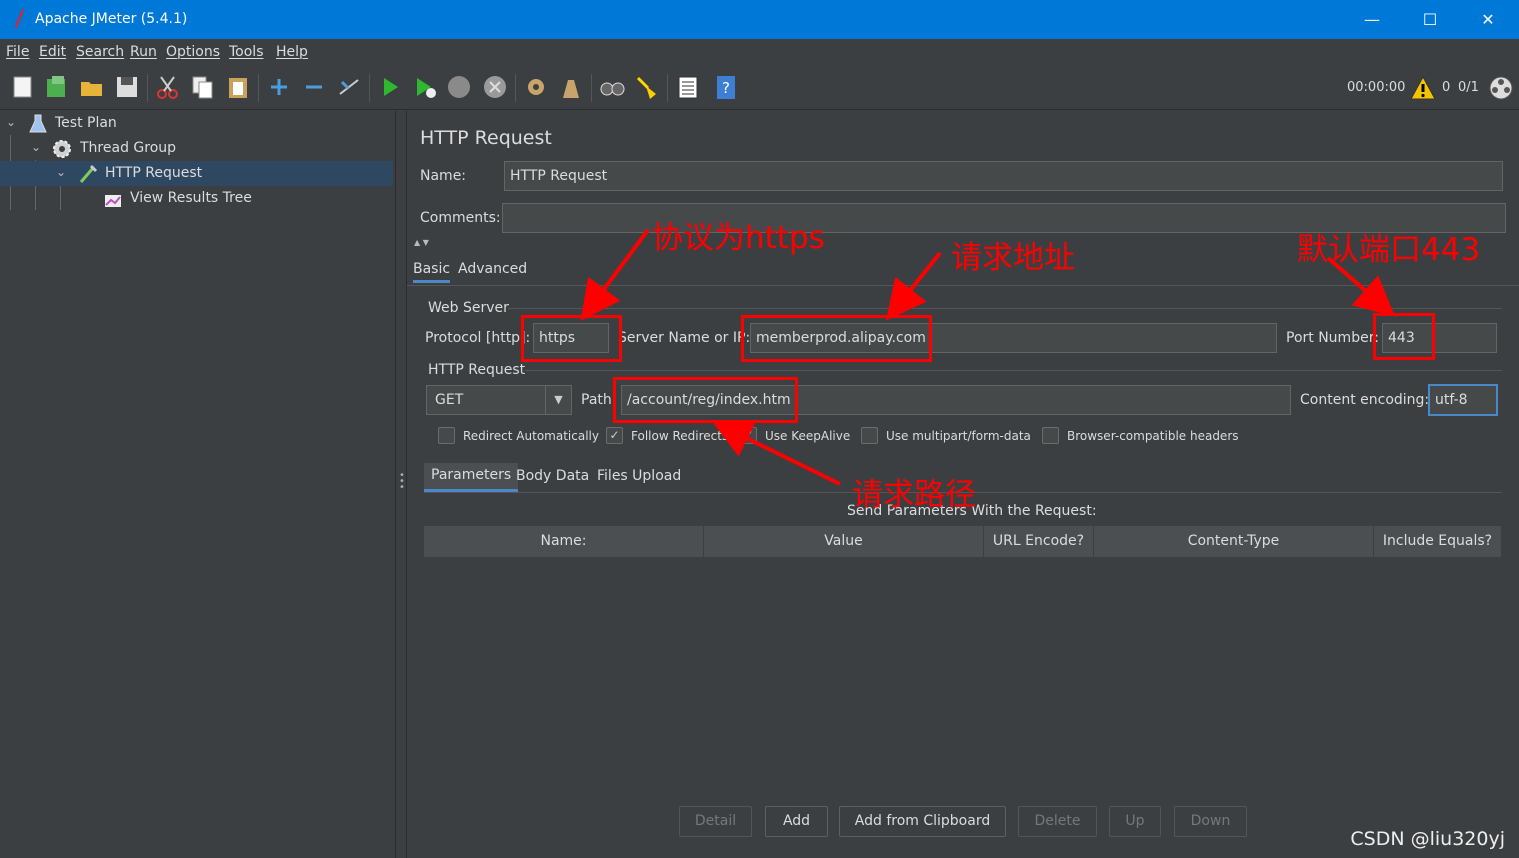 This screenshot has width=1519, height=858. I want to click on watermark: CSDN @liu320yj, so click(1427, 839).